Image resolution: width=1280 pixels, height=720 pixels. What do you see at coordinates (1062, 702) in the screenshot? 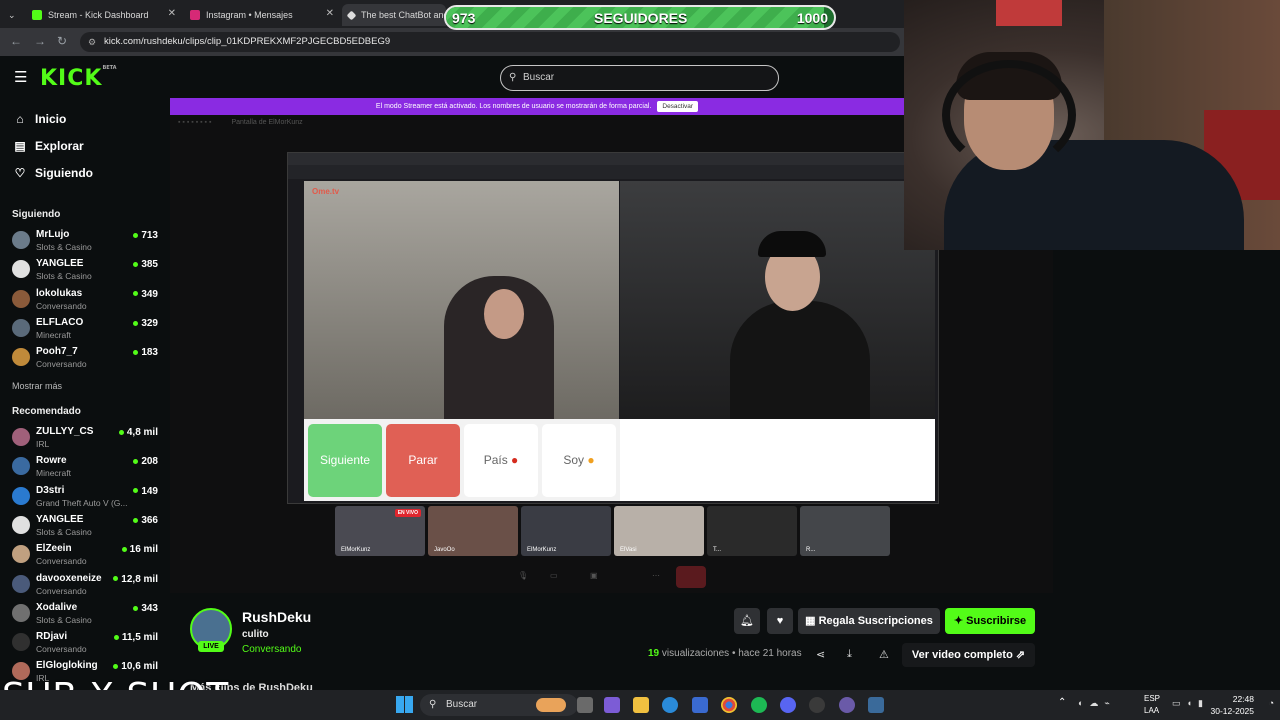
I see `chevron-up-icon: ⌃` at bounding box center [1062, 702].